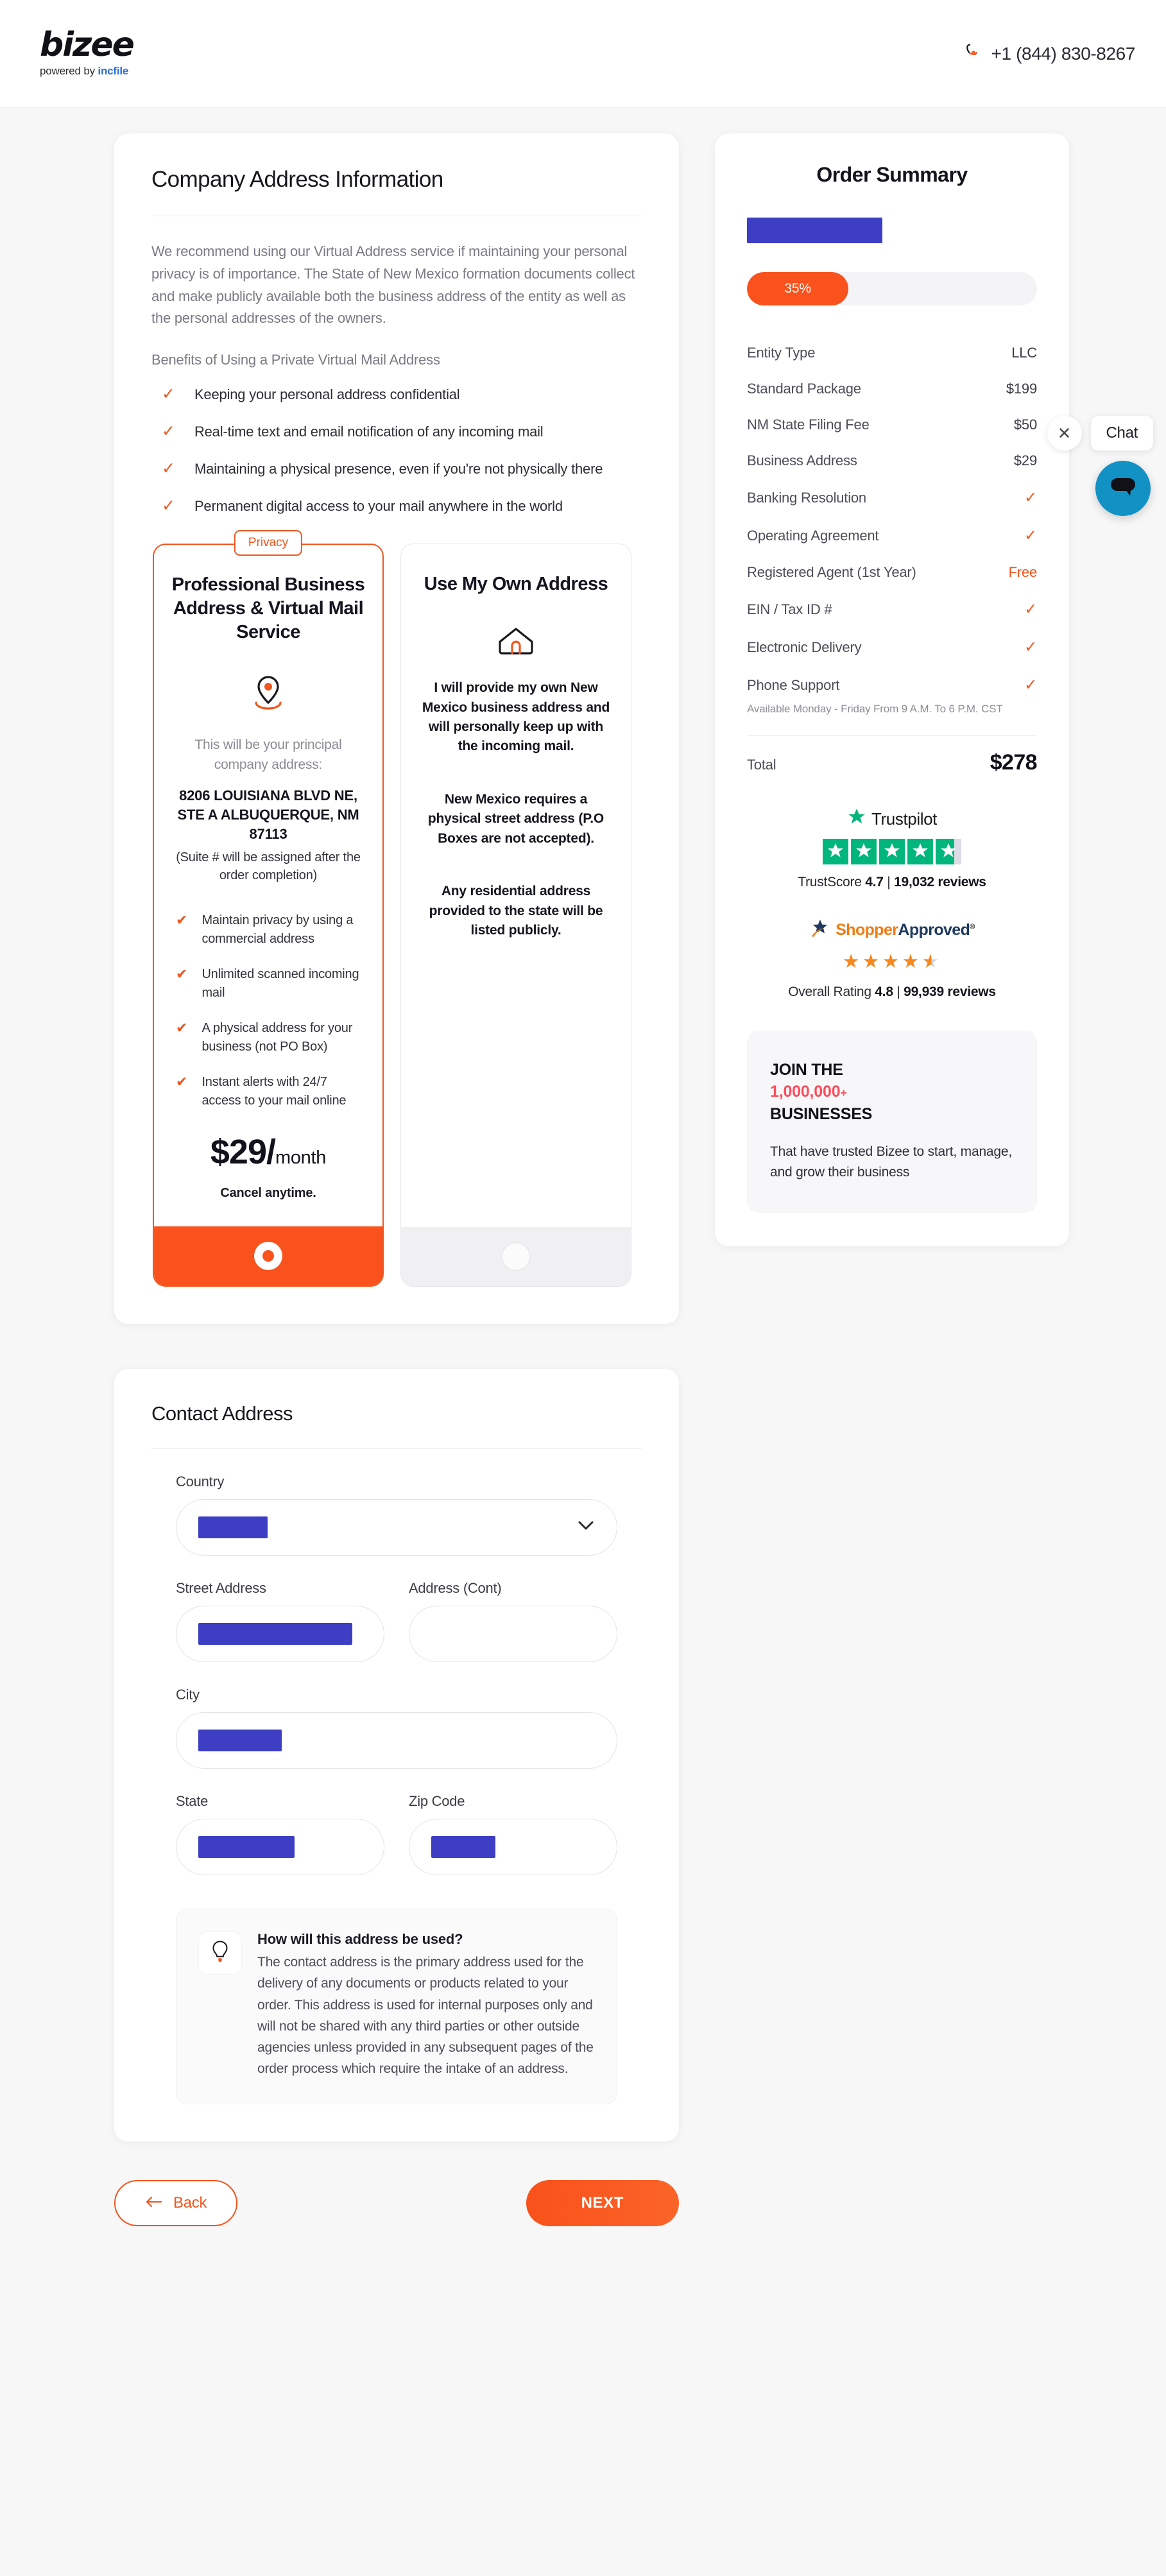 The width and height of the screenshot is (1166, 2576). What do you see at coordinates (797, 288) in the screenshot?
I see `order-progress-label: 35%` at bounding box center [797, 288].